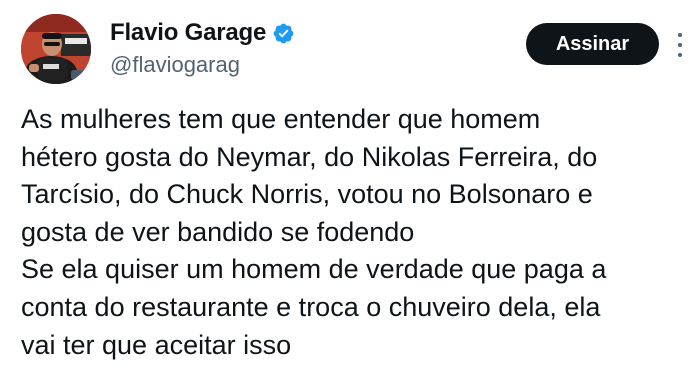 This screenshot has height=379, width=696. I want to click on author-display-name: Flavio Garage, so click(188, 33).